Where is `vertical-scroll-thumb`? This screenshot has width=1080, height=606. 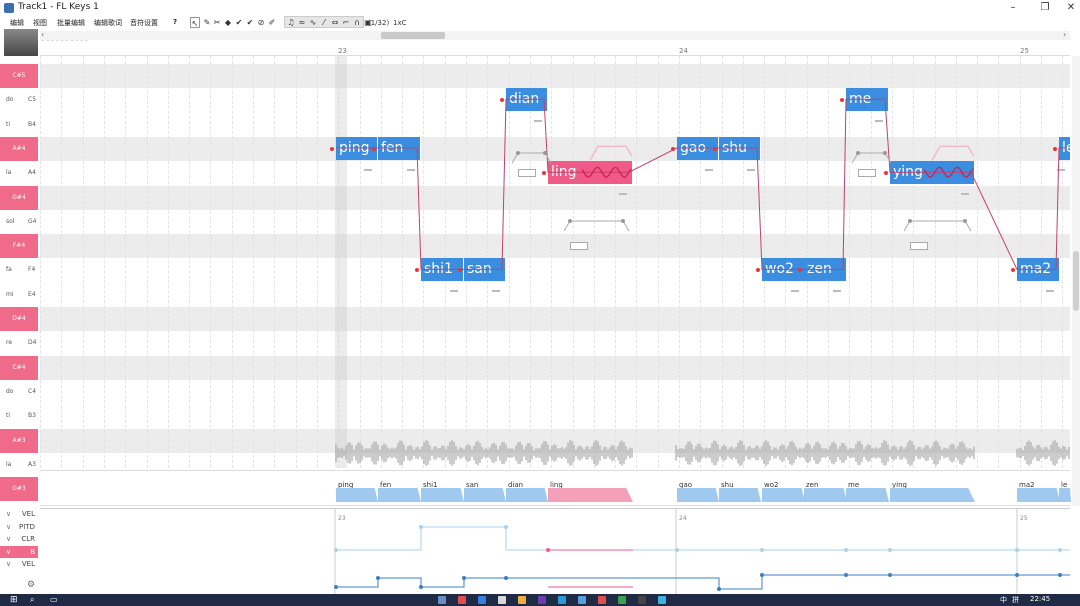 vertical-scroll-thumb is located at coordinates (1076, 281).